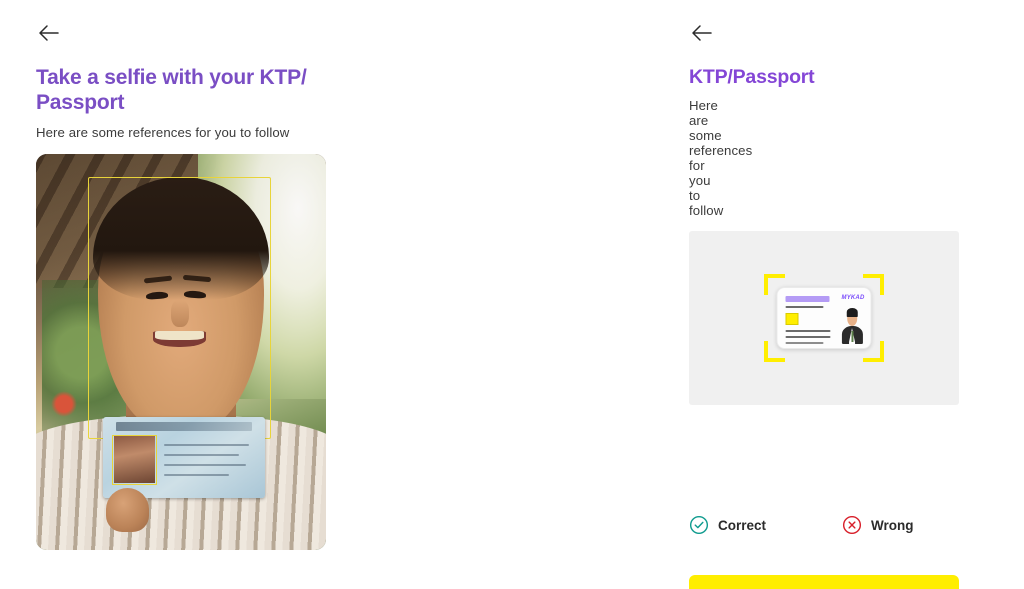 The width and height of the screenshot is (1024, 589). Describe the element at coordinates (184, 426) in the screenshot. I see `card-header-text` at that location.